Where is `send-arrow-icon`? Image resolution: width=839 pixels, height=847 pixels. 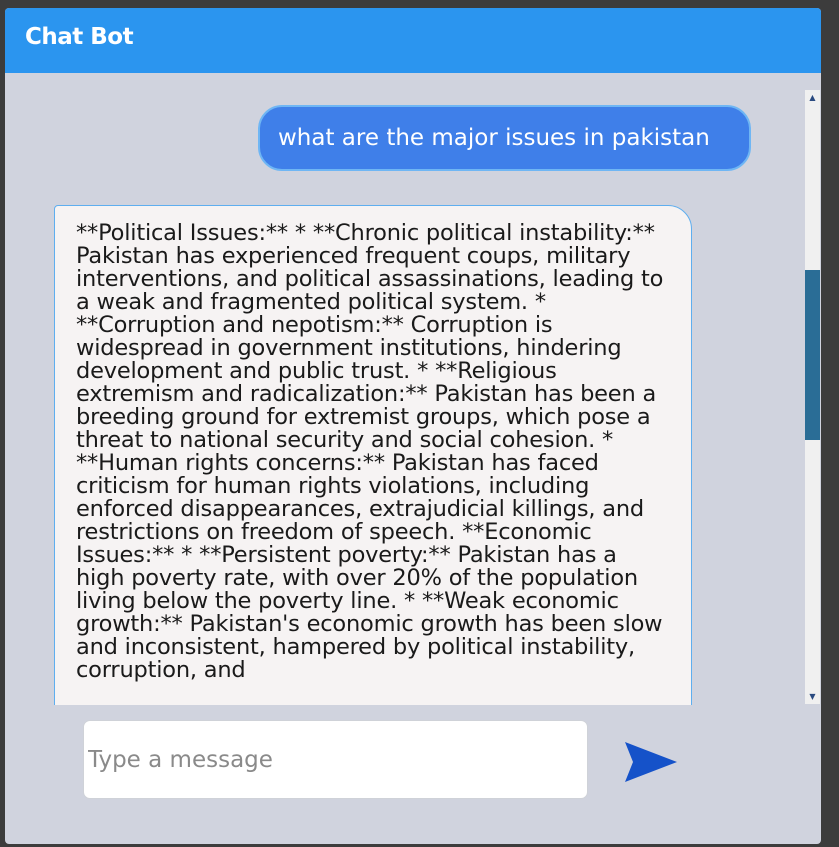 send-arrow-icon is located at coordinates (651, 762).